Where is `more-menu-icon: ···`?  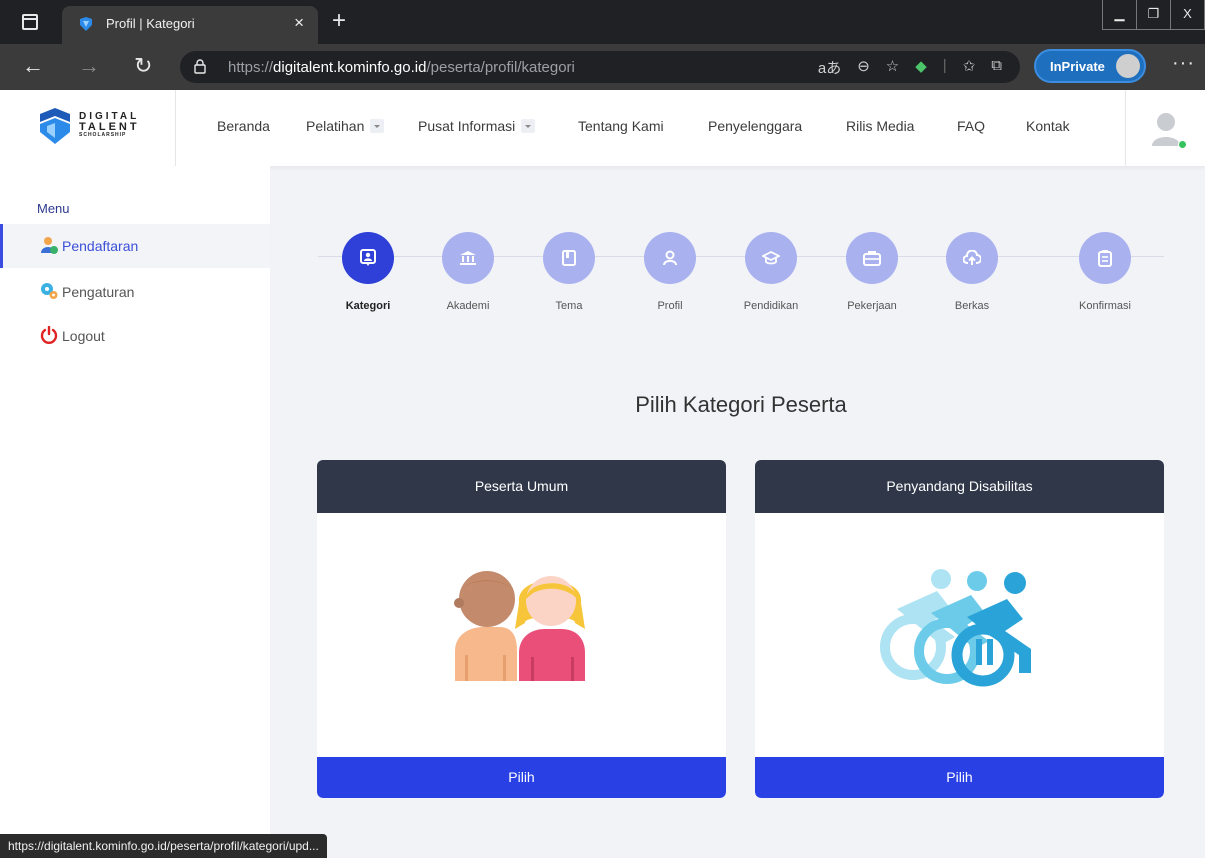
more-menu-icon: ··· is located at coordinates (1183, 63).